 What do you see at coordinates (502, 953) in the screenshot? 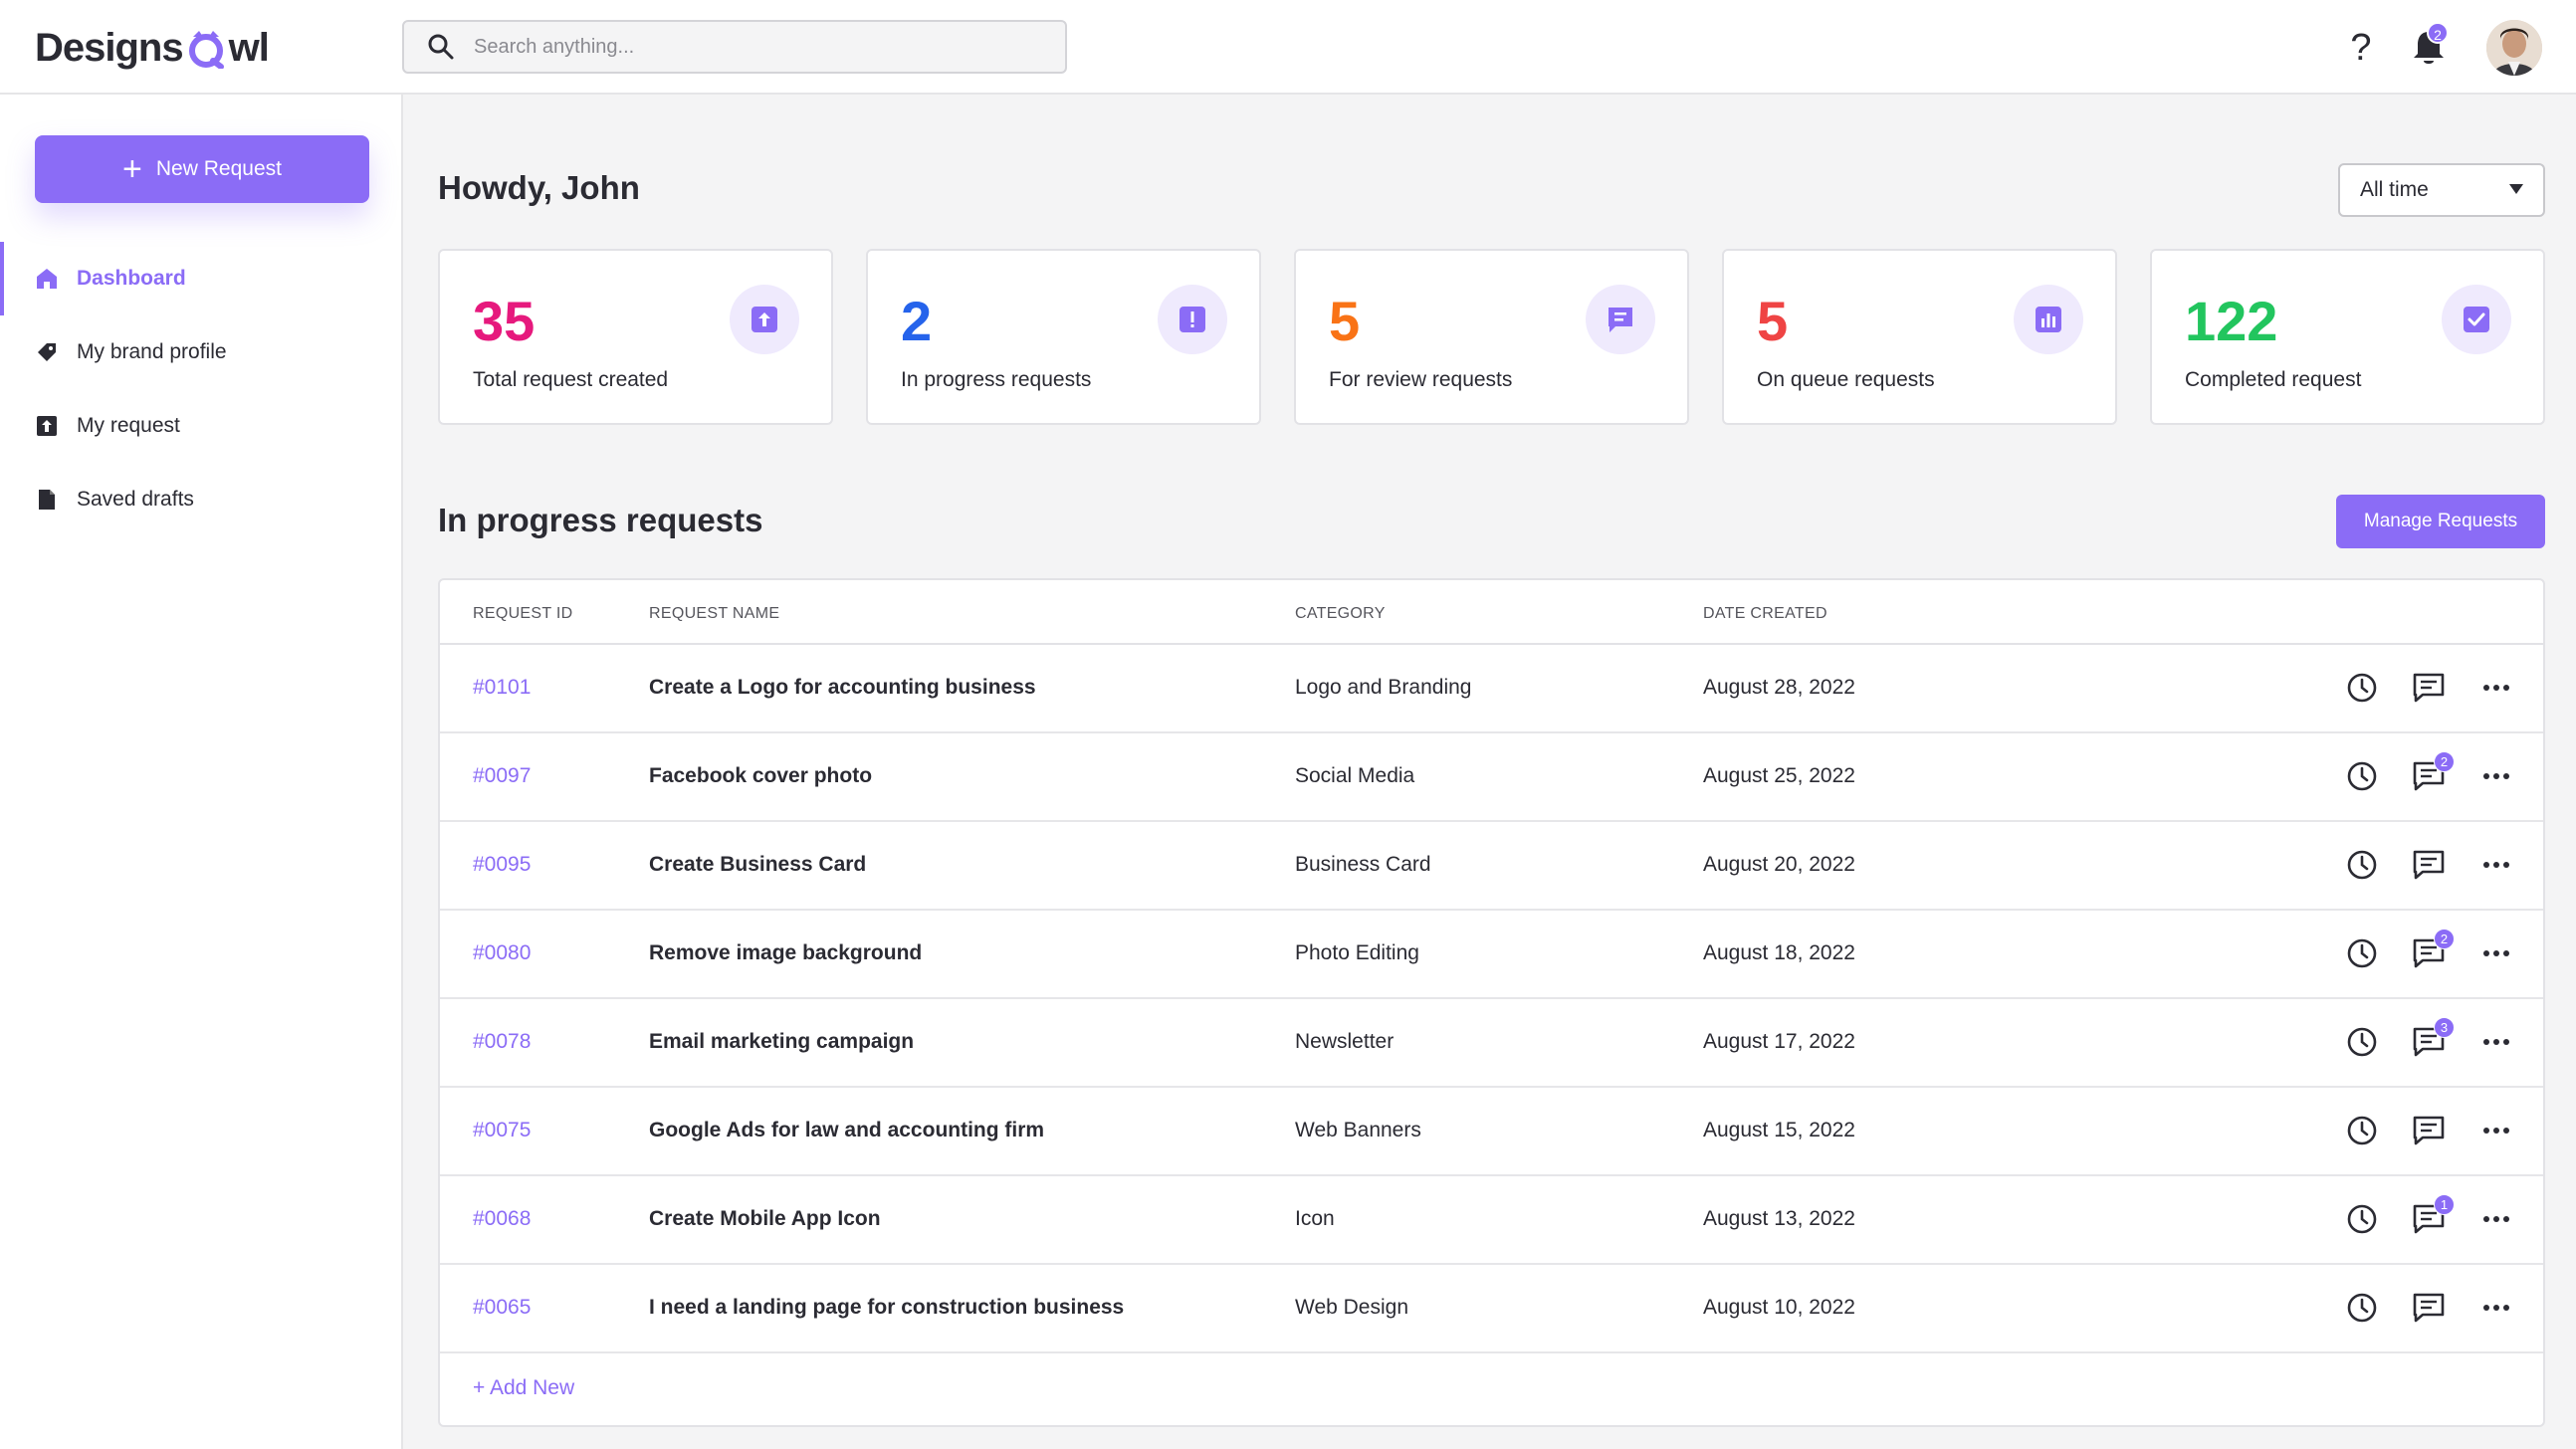
I see `request-id-link: #0080` at bounding box center [502, 953].